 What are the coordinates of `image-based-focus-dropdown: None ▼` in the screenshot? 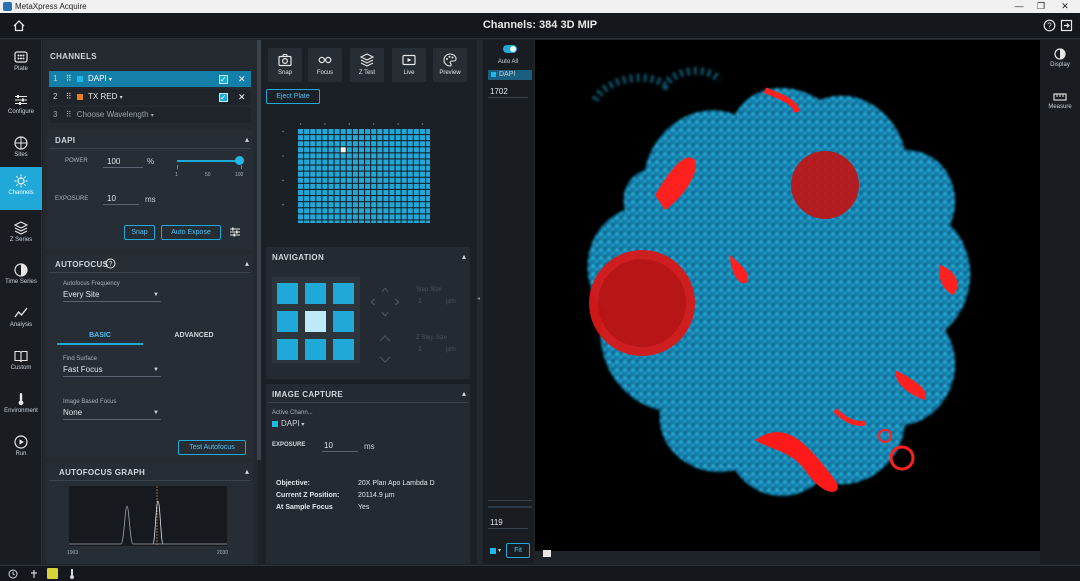 It's located at (112, 413).